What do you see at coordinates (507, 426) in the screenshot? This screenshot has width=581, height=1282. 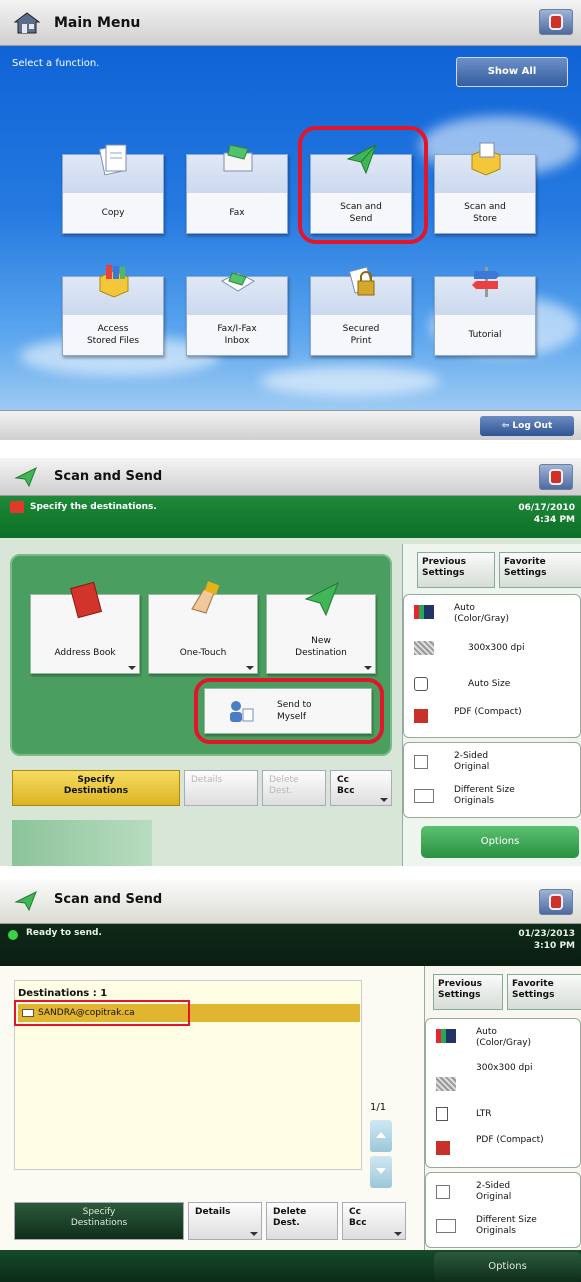 I see `log-out-icon: ⇦` at bounding box center [507, 426].